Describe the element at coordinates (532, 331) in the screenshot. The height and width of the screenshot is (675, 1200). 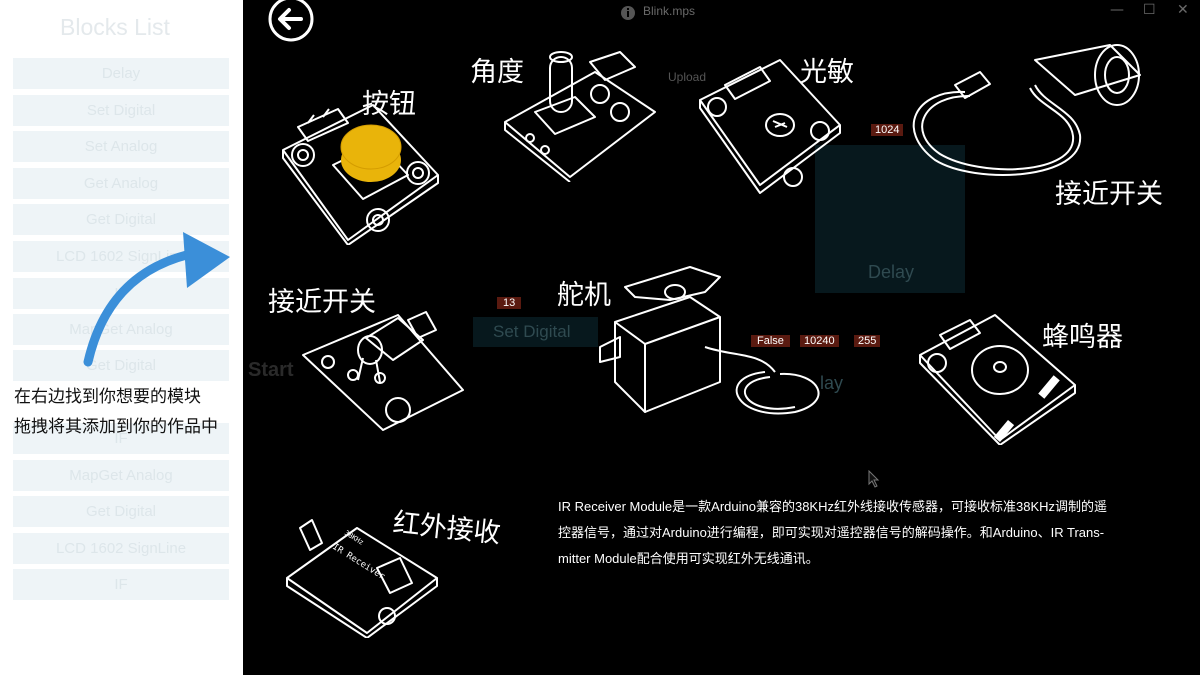
I see `ghost-set-digital-label: Set Digital` at that location.